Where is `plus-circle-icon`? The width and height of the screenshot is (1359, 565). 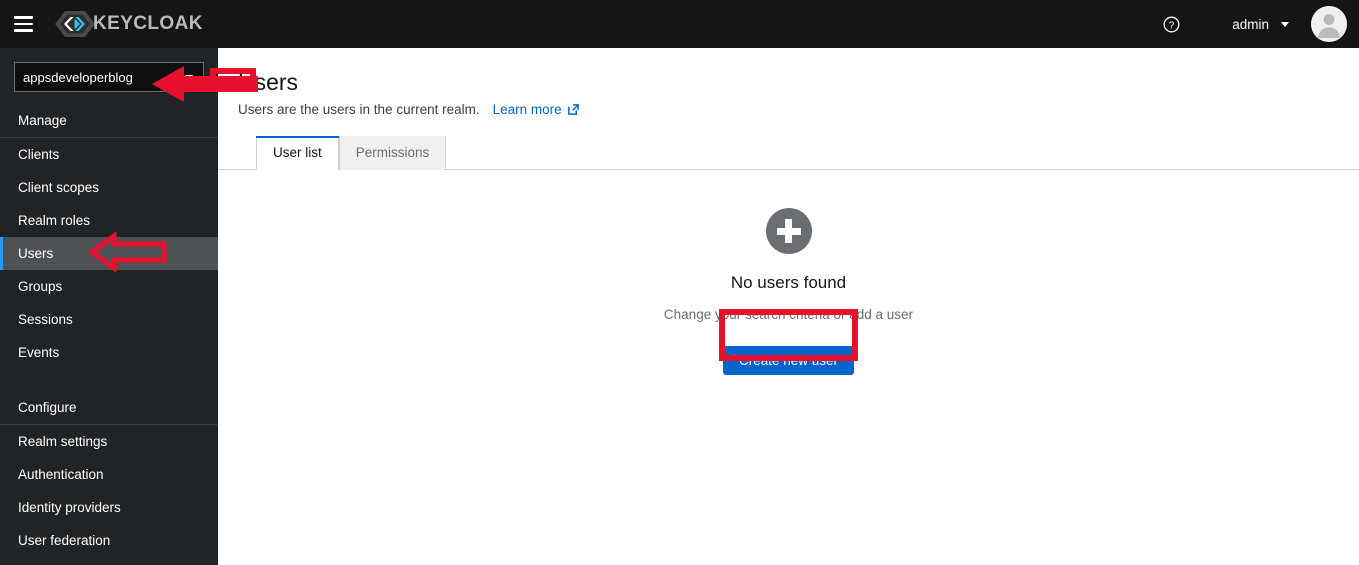 plus-circle-icon is located at coordinates (788, 231).